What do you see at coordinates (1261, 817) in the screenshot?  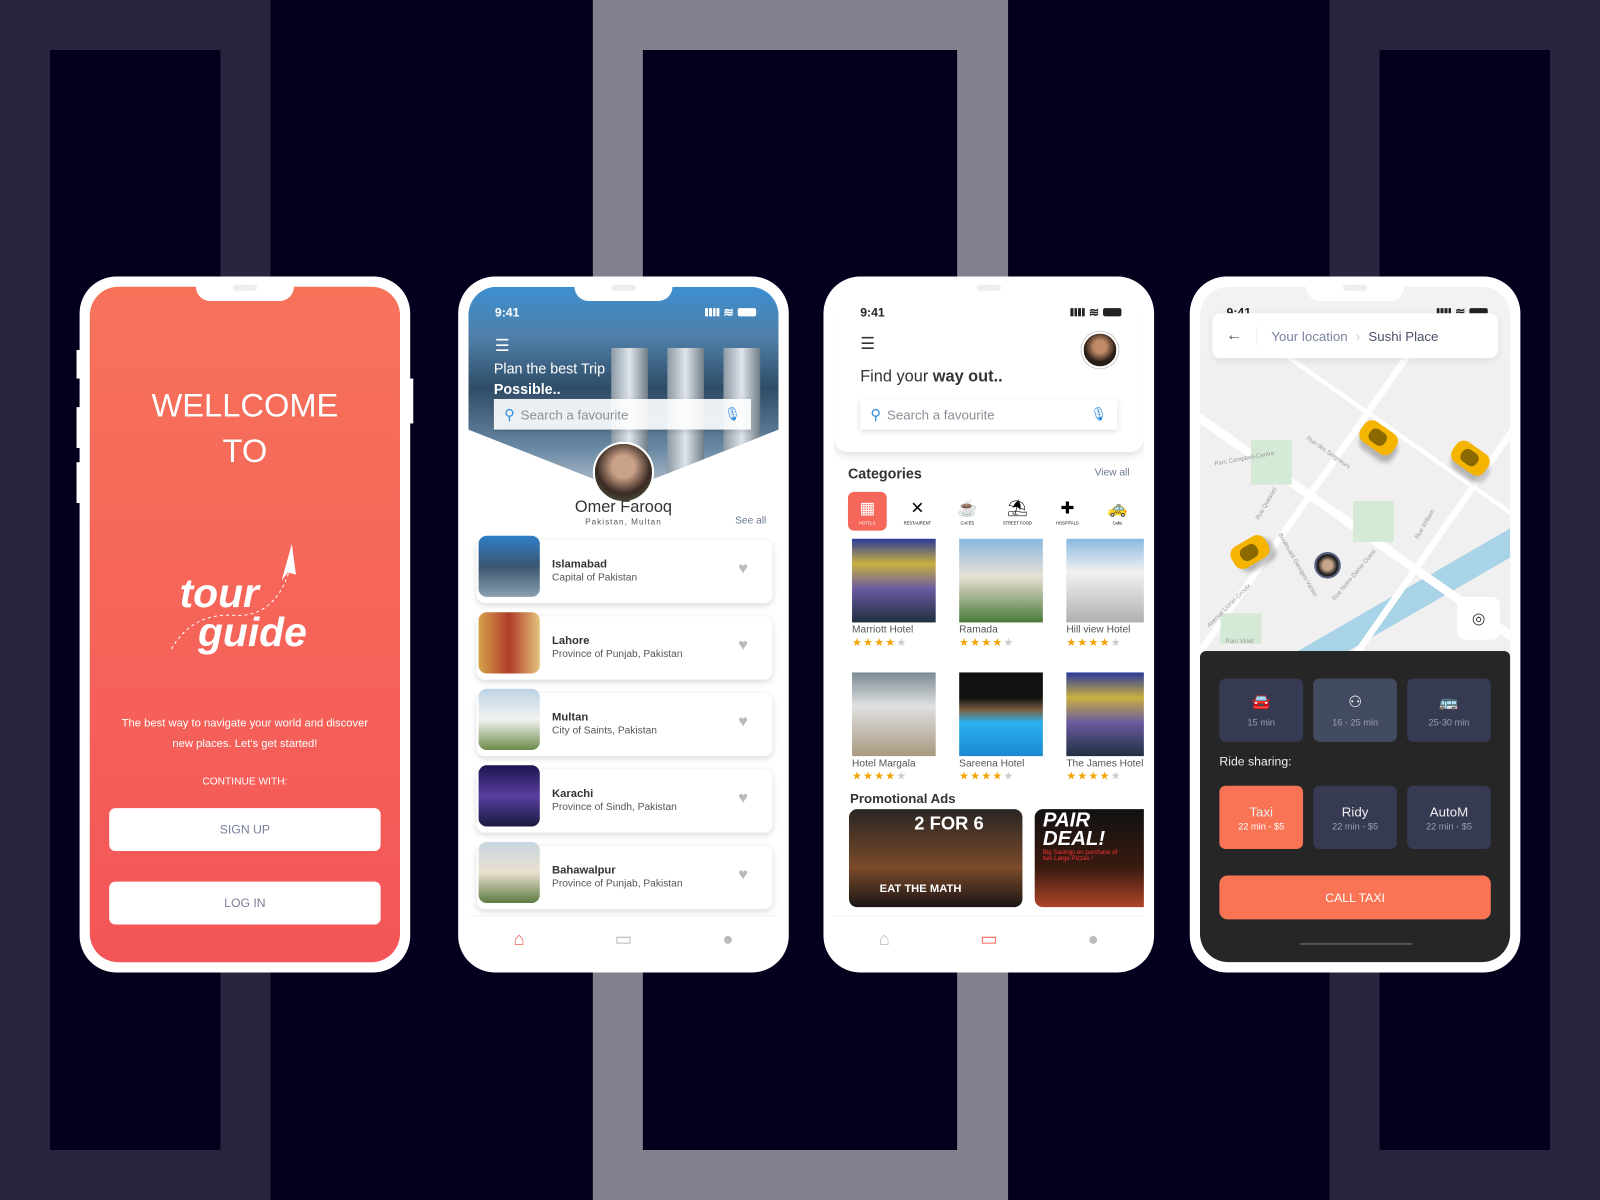 I see `service-taxi: Taxi 22 min - $5` at bounding box center [1261, 817].